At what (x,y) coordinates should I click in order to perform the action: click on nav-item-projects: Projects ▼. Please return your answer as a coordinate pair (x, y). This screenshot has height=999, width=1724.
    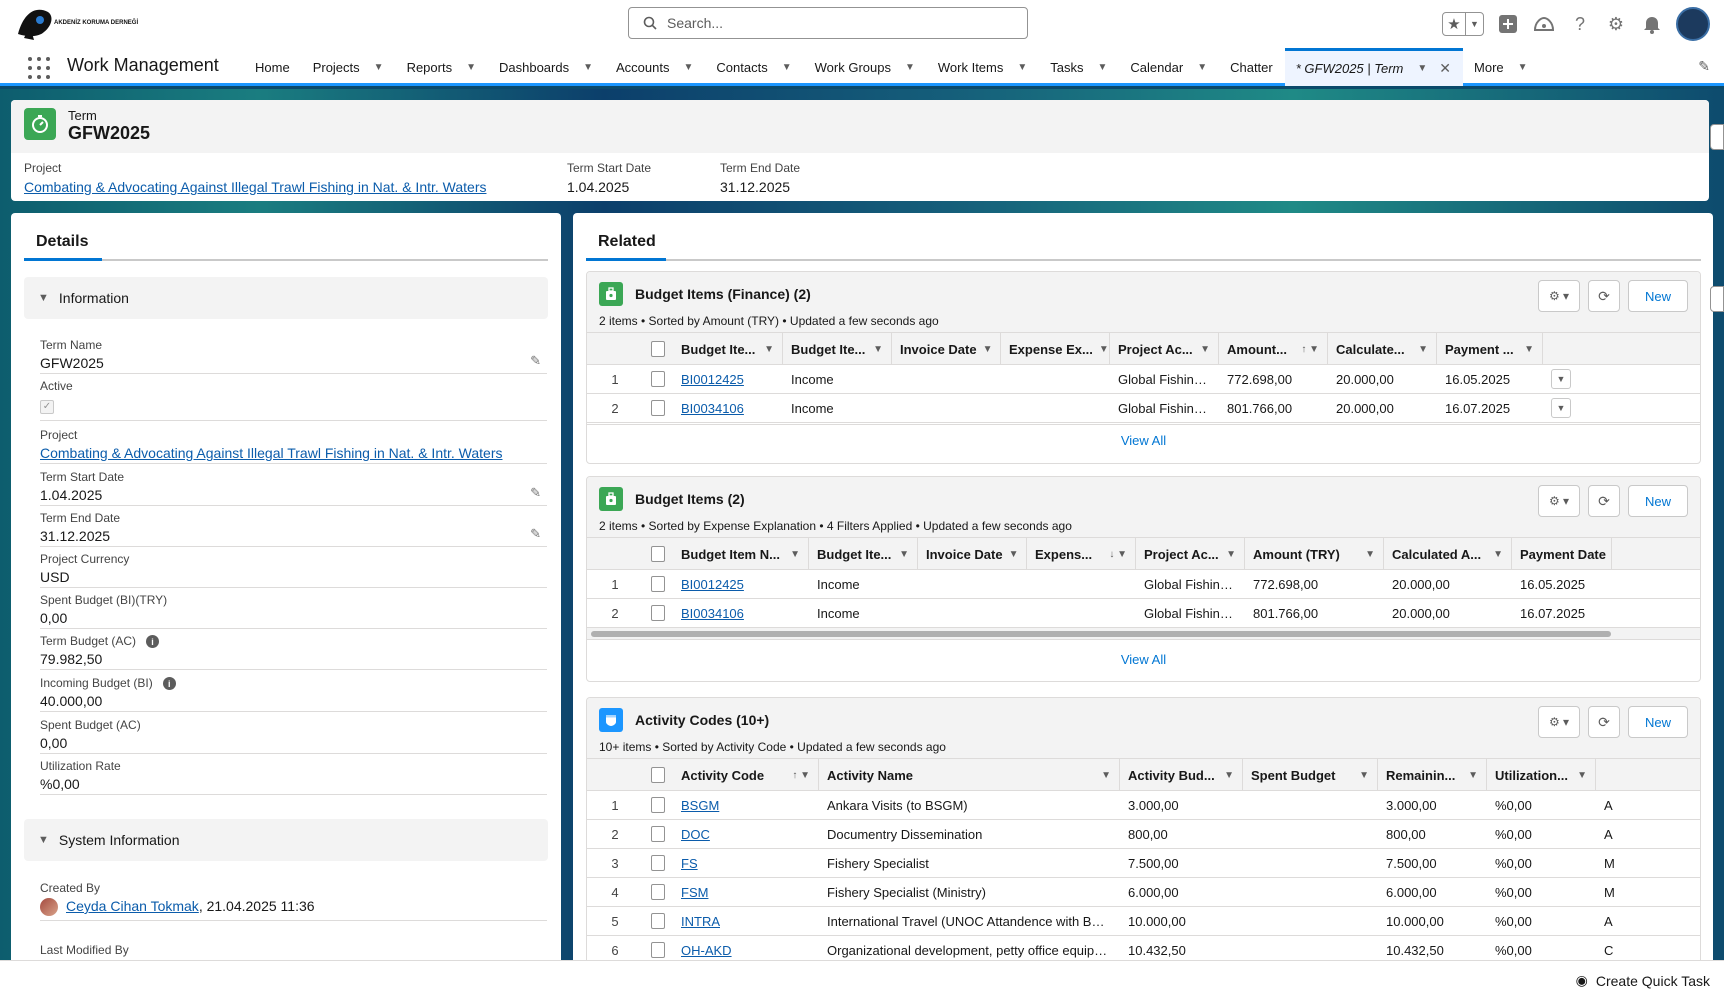
    Looking at the image, I should click on (349, 67).